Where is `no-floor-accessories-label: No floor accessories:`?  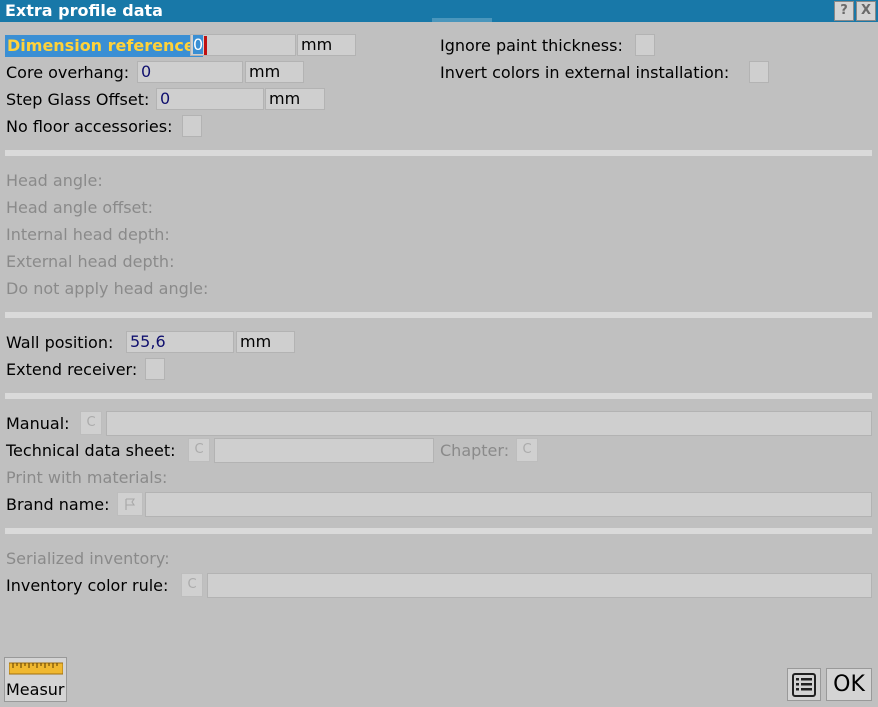 no-floor-accessories-label: No floor accessories: is located at coordinates (89, 126).